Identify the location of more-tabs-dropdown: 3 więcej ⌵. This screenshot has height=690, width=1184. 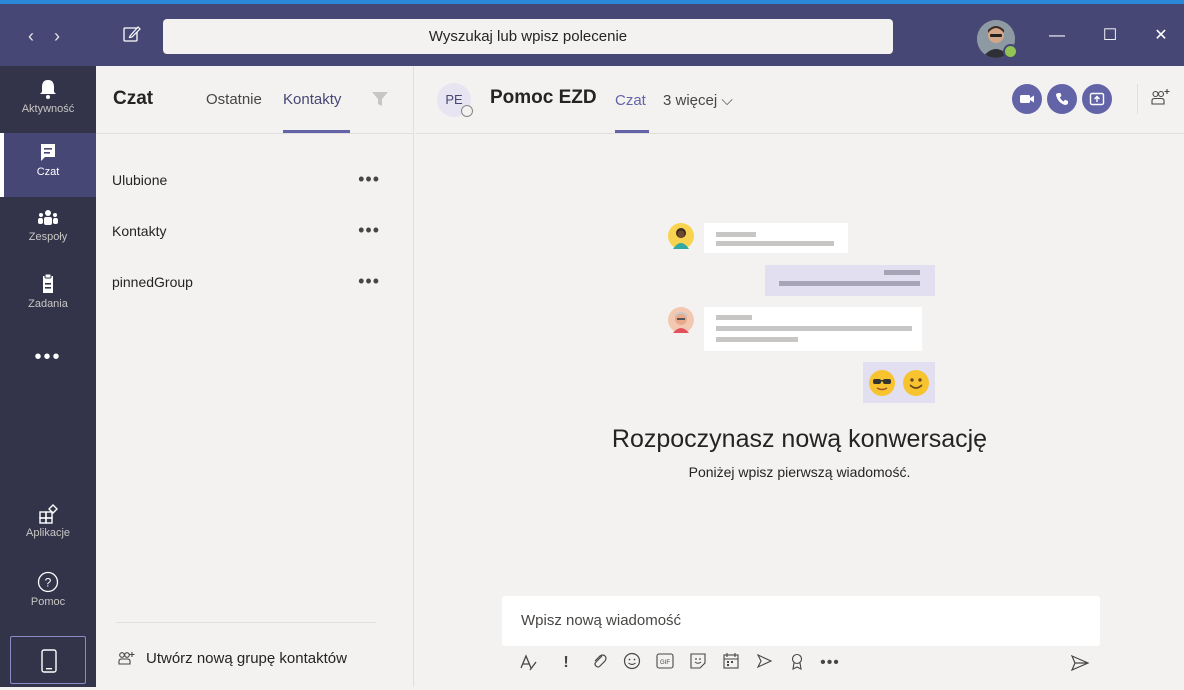
(698, 100).